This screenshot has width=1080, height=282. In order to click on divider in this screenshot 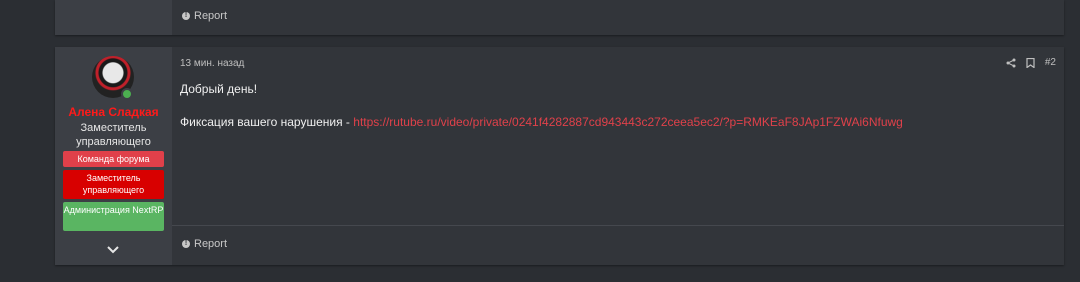, I will do `click(618, 225)`.